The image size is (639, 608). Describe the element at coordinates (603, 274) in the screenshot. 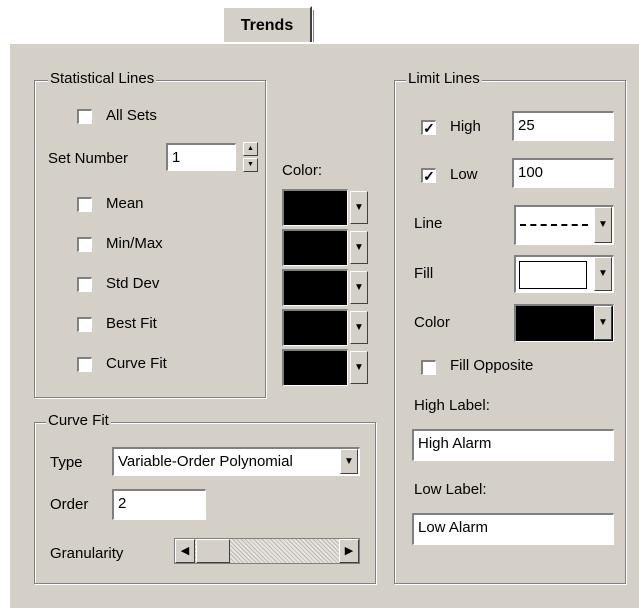

I see `fill-dropdown: ▼` at that location.